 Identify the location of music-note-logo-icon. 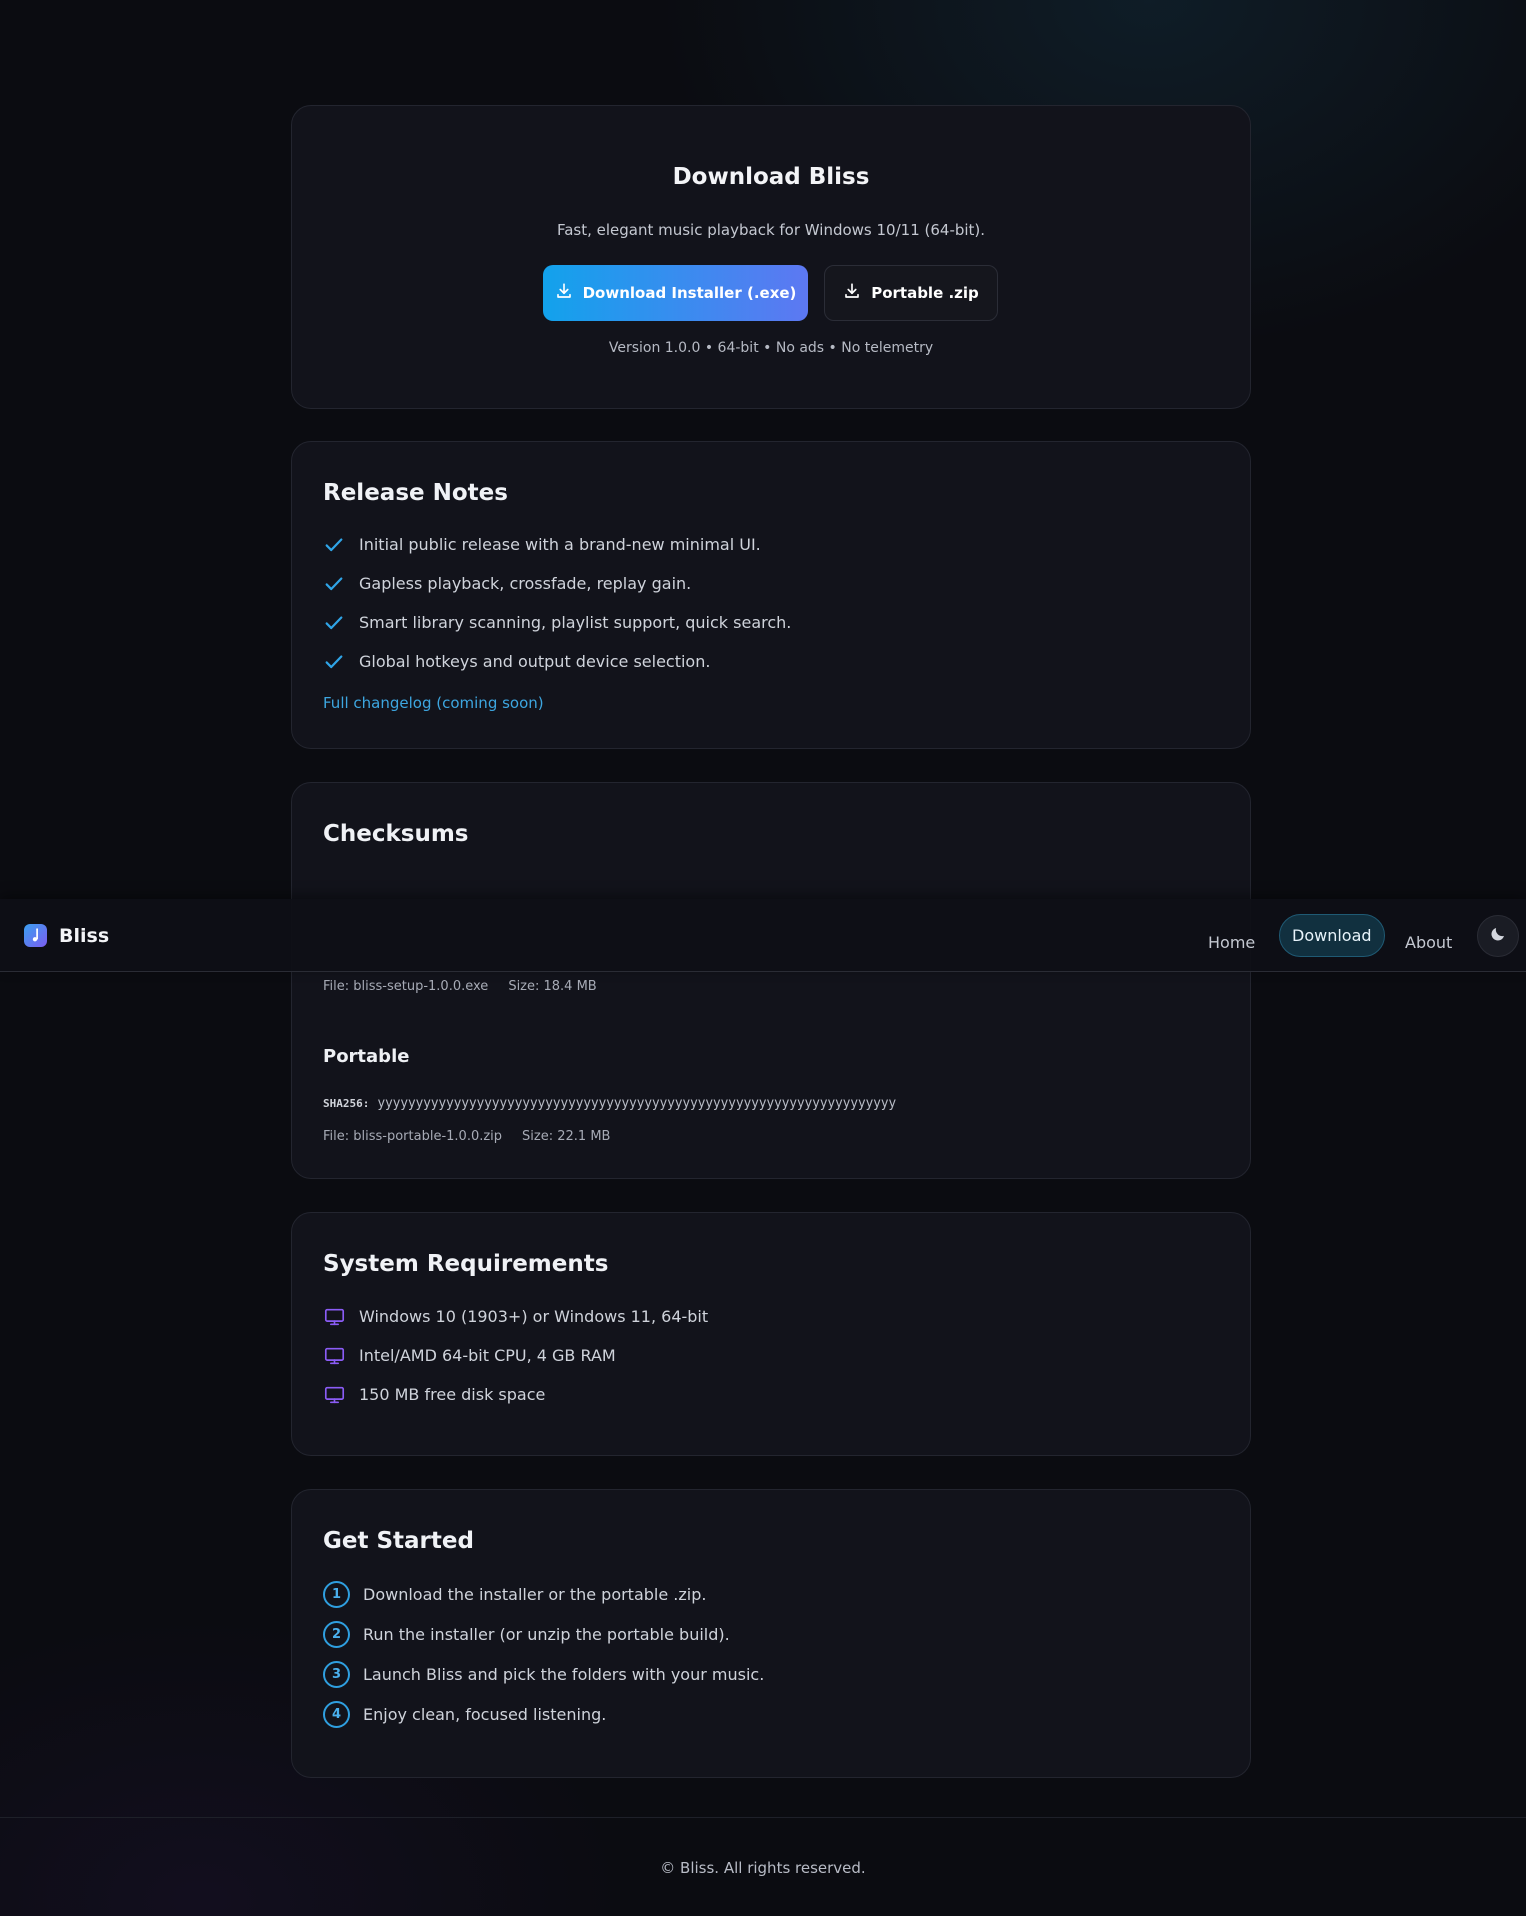
(35, 935).